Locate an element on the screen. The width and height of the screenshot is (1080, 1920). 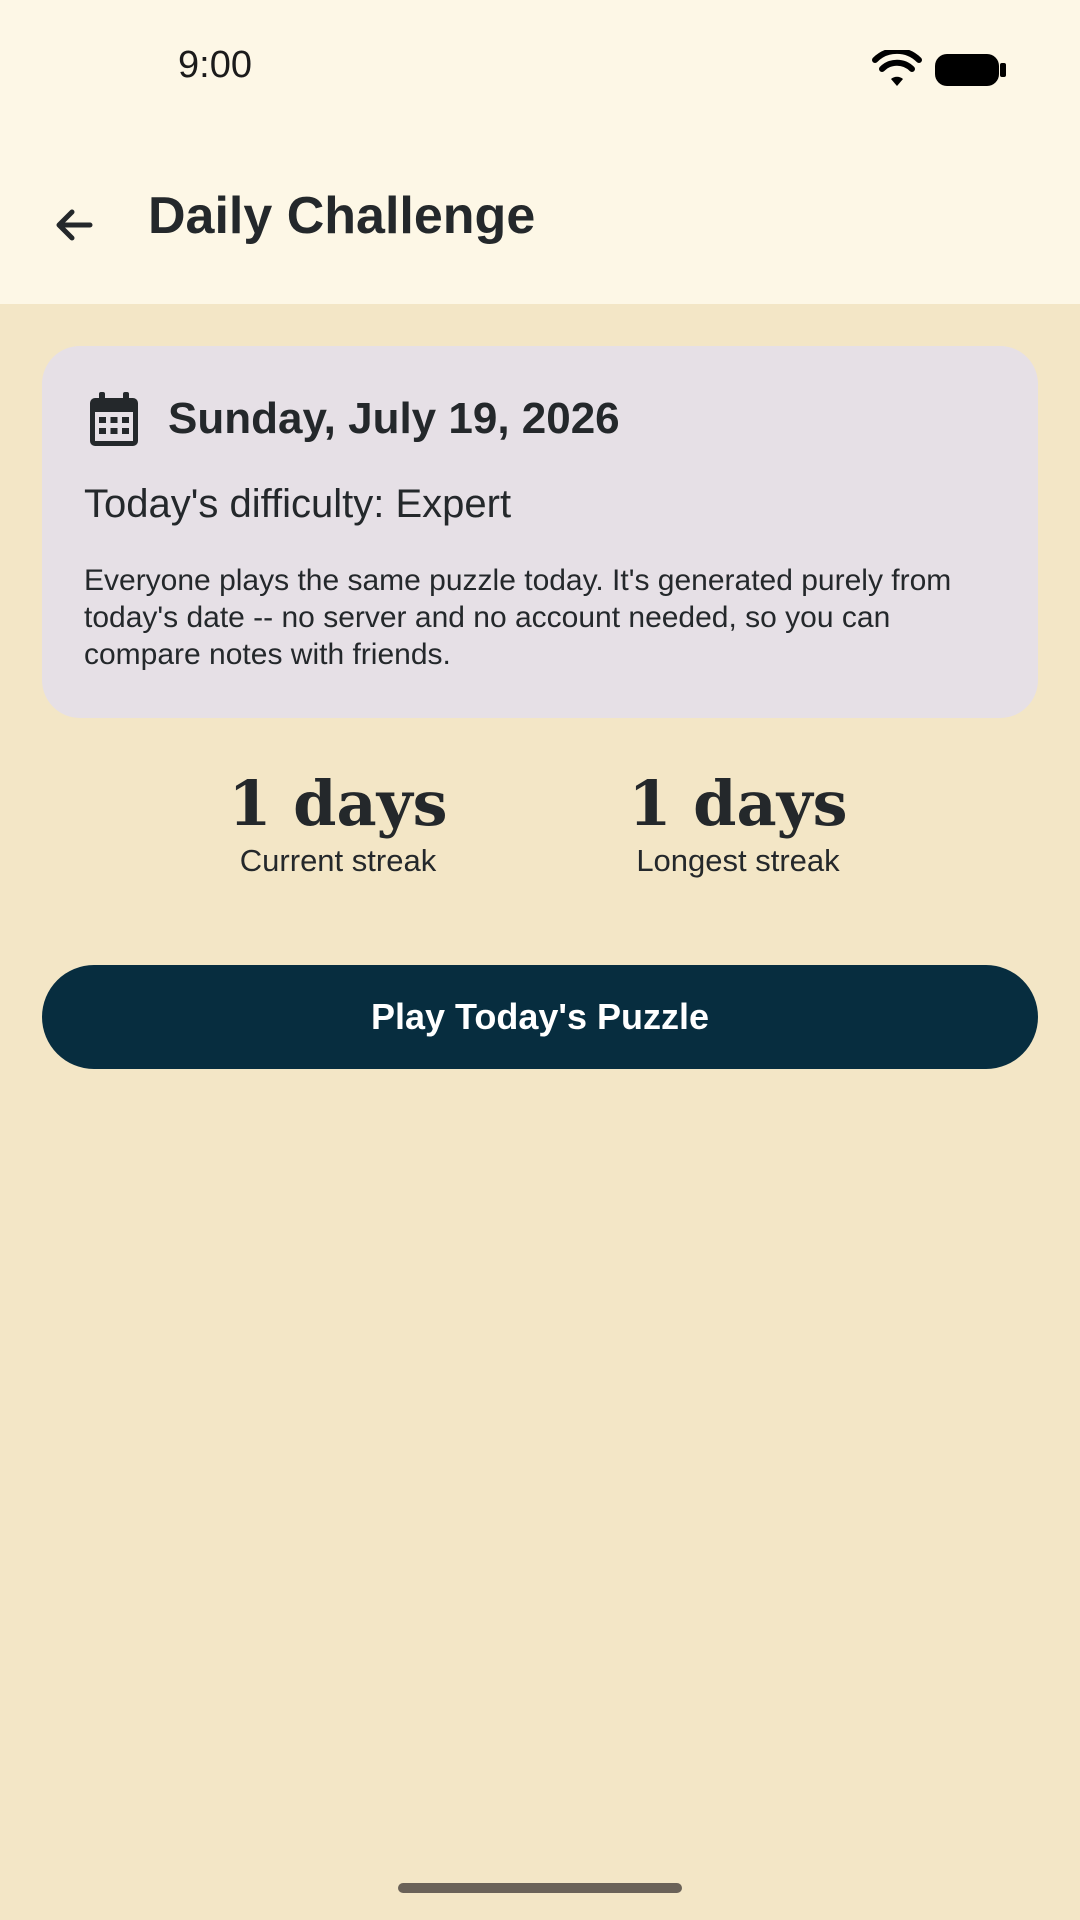
current-streak: 1 days Current streak is located at coordinates (338, 824).